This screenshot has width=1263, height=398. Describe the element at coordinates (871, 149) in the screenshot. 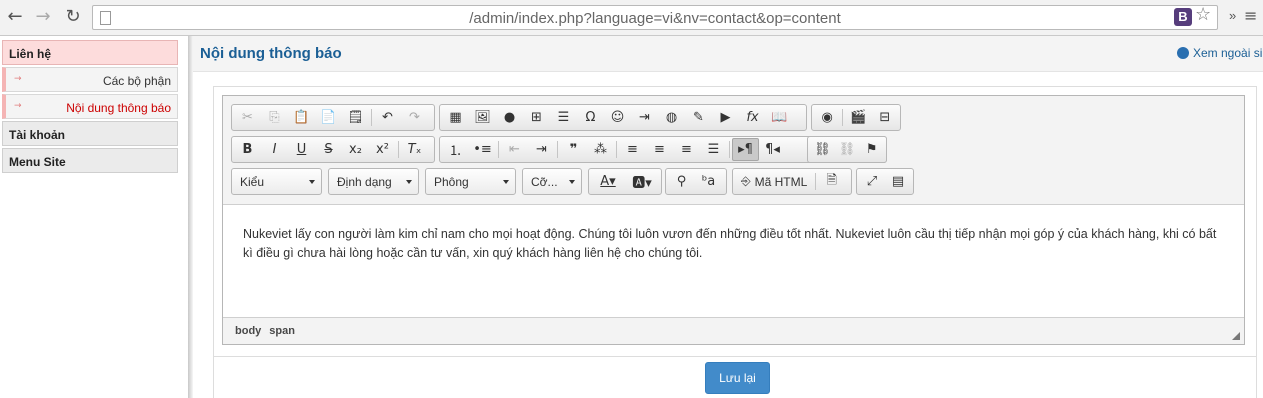

I see `anchor-flag-icon: ⚑` at that location.